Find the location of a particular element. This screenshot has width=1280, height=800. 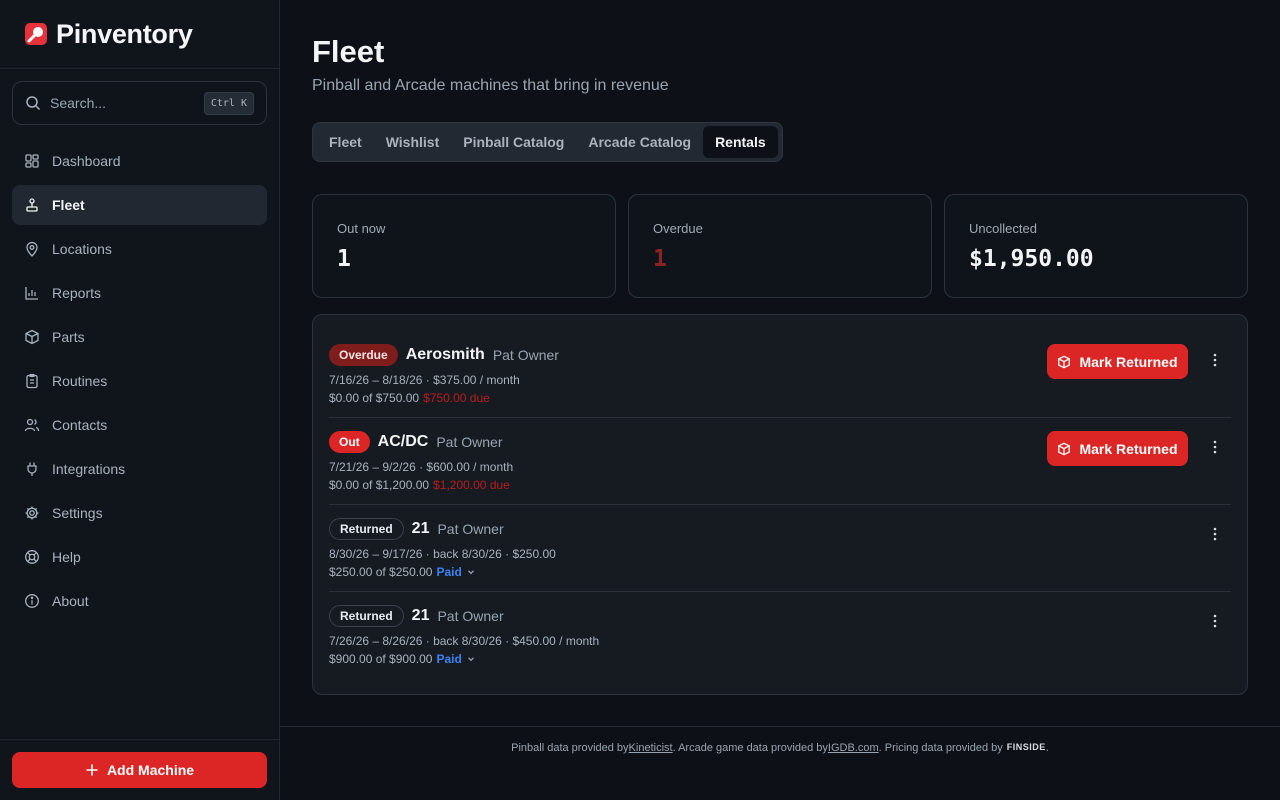

sidebar-item-label: About is located at coordinates (70, 601).